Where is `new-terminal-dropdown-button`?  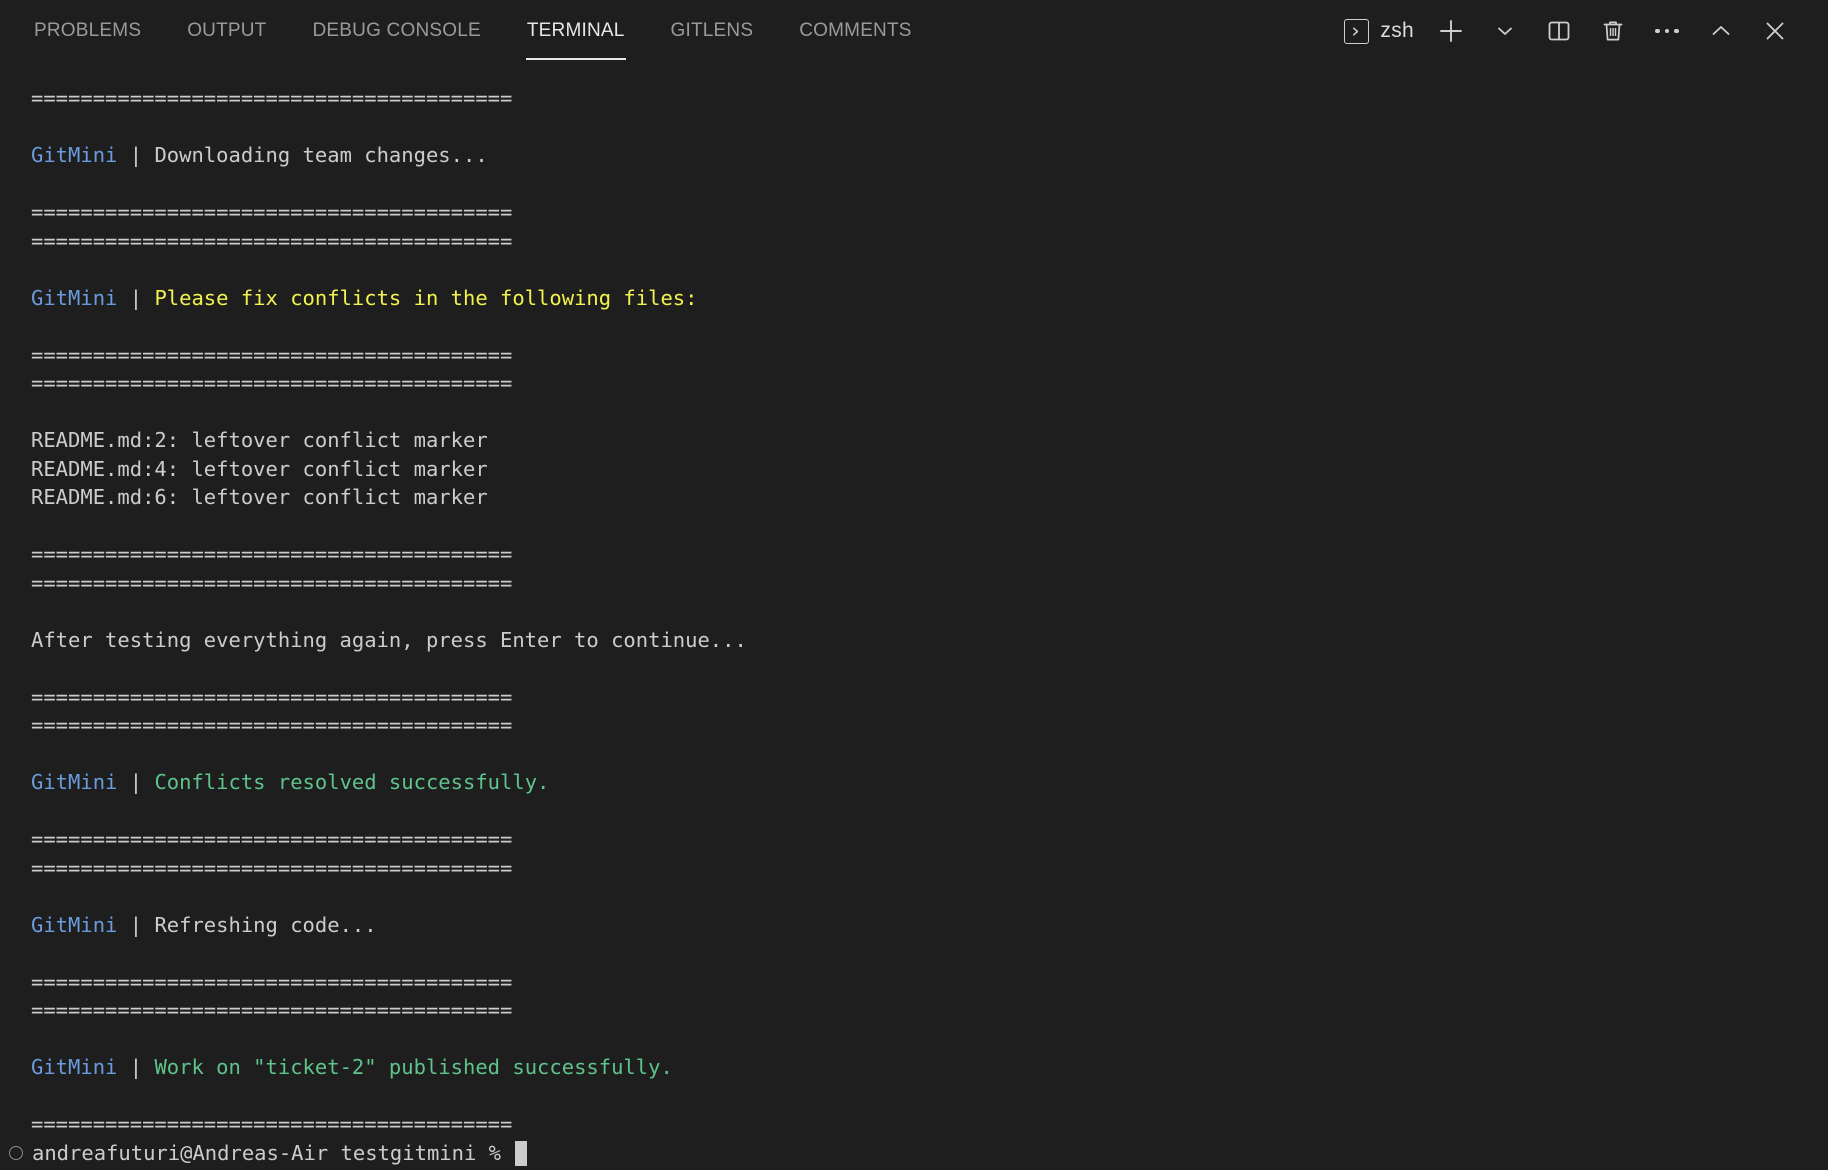 new-terminal-dropdown-button is located at coordinates (1505, 31).